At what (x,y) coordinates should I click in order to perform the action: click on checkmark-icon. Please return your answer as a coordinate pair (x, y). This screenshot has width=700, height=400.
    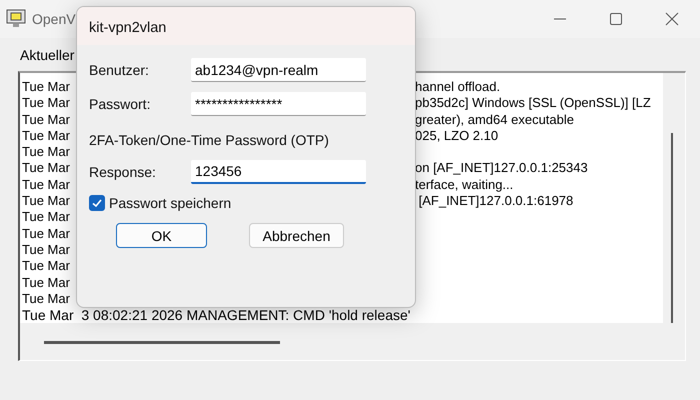
    Looking at the image, I should click on (97, 203).